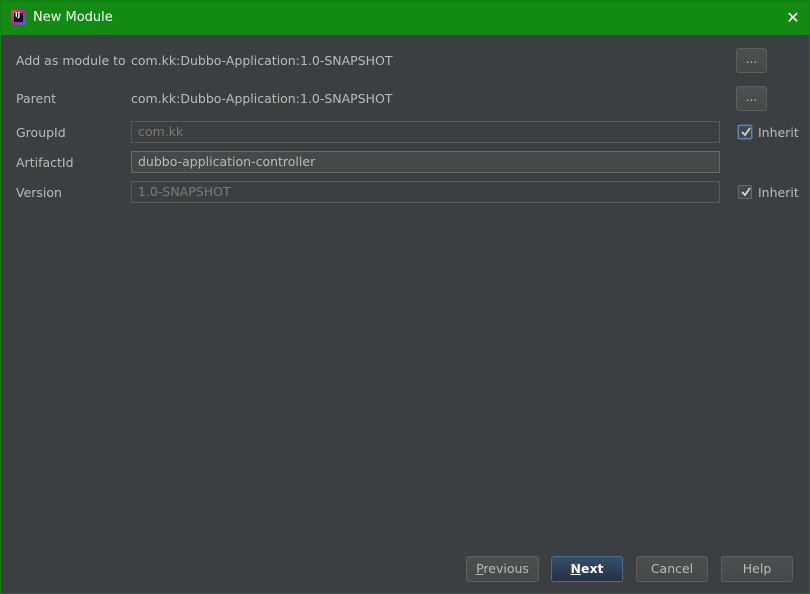 The width and height of the screenshot is (810, 594). What do you see at coordinates (778, 132) in the screenshot?
I see `groupid-inherit-label: Inherit` at bounding box center [778, 132].